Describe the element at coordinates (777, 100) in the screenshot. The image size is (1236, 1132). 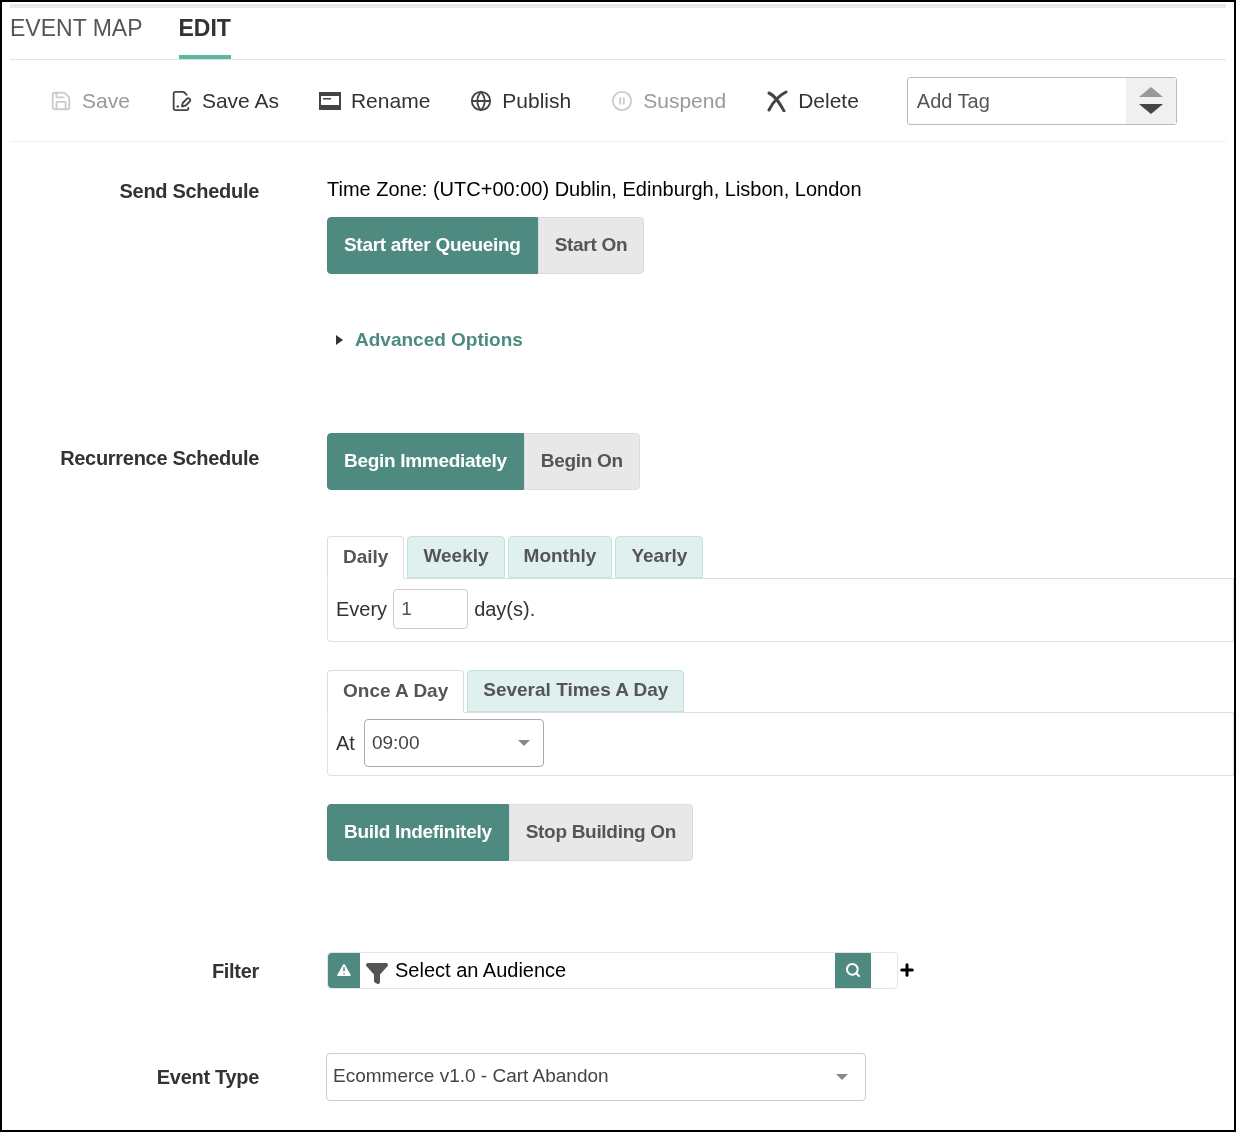
I see `cross-stroke-icon` at that location.